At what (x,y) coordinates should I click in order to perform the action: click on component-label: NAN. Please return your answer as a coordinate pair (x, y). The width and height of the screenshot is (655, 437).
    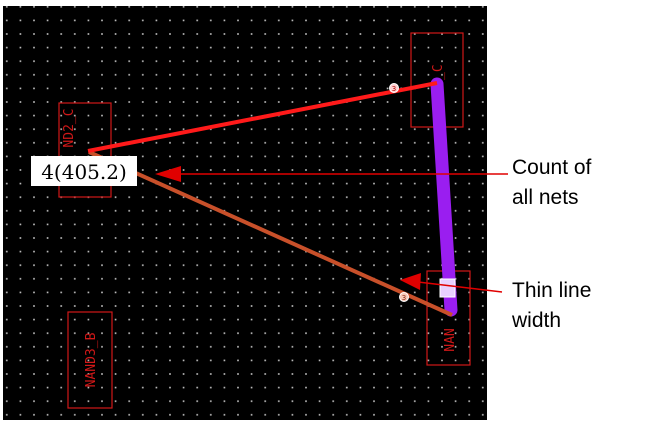
    Looking at the image, I should click on (450, 339).